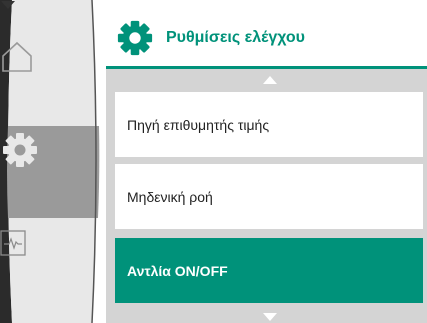  What do you see at coordinates (55, 267) in the screenshot?
I see `sidebar-item-monitor` at bounding box center [55, 267].